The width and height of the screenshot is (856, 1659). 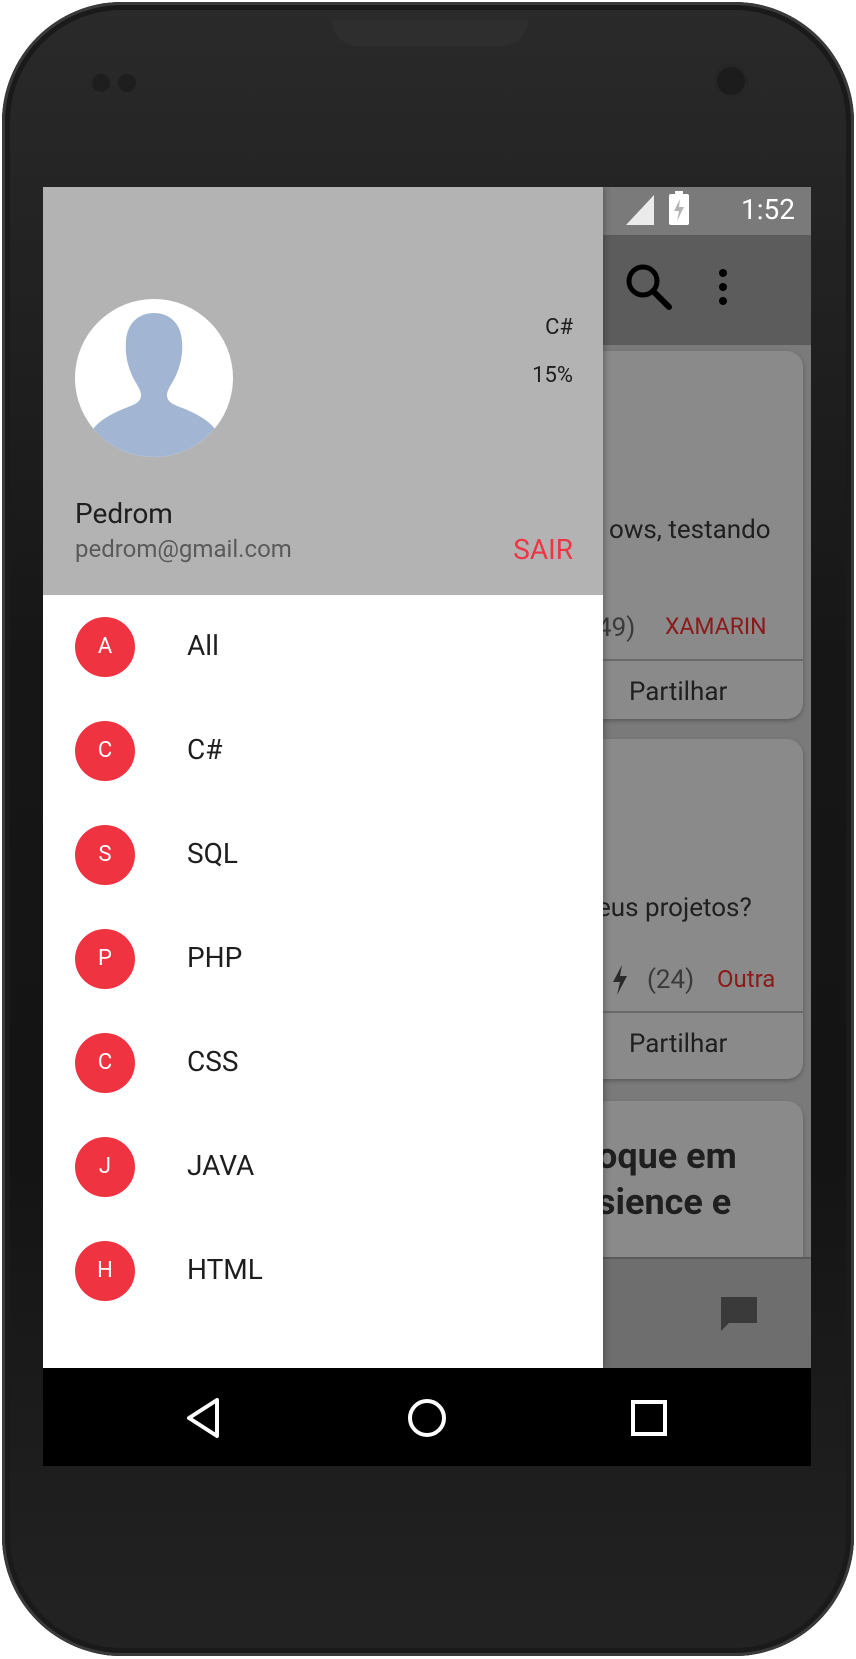 I want to click on vote-count: (24), so click(x=671, y=980).